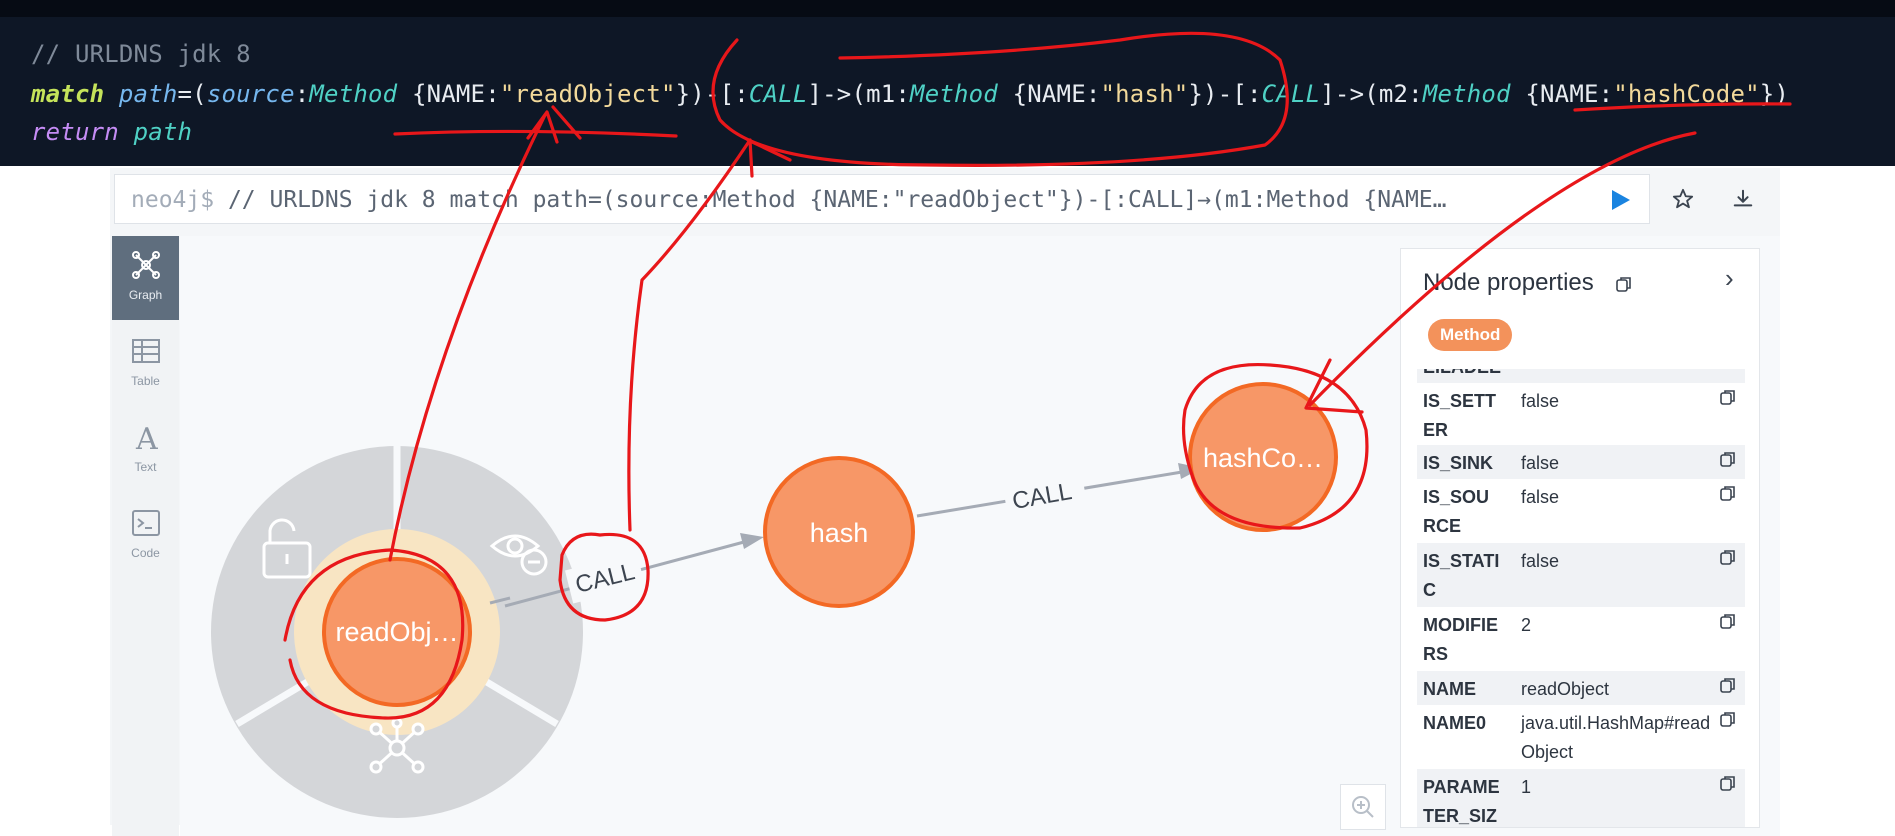  Describe the element at coordinates (1581, 511) in the screenshot. I see `property-row: IS_SOURCE false` at that location.